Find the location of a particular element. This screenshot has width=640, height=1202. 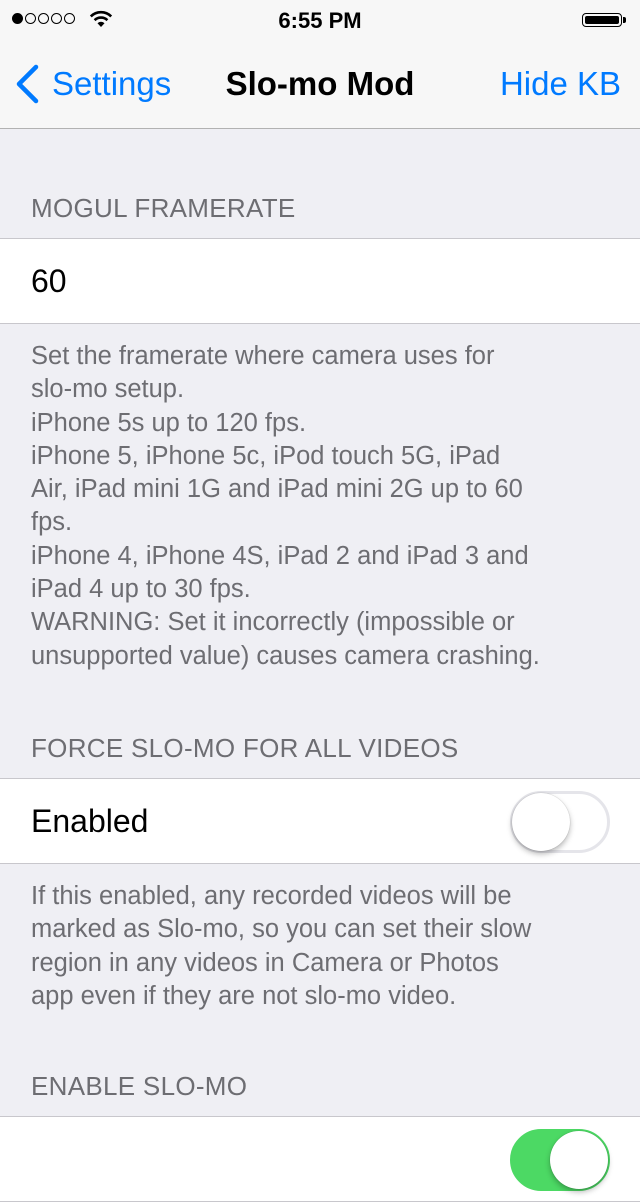

force-slomo-cell: Enabled is located at coordinates (320, 821).